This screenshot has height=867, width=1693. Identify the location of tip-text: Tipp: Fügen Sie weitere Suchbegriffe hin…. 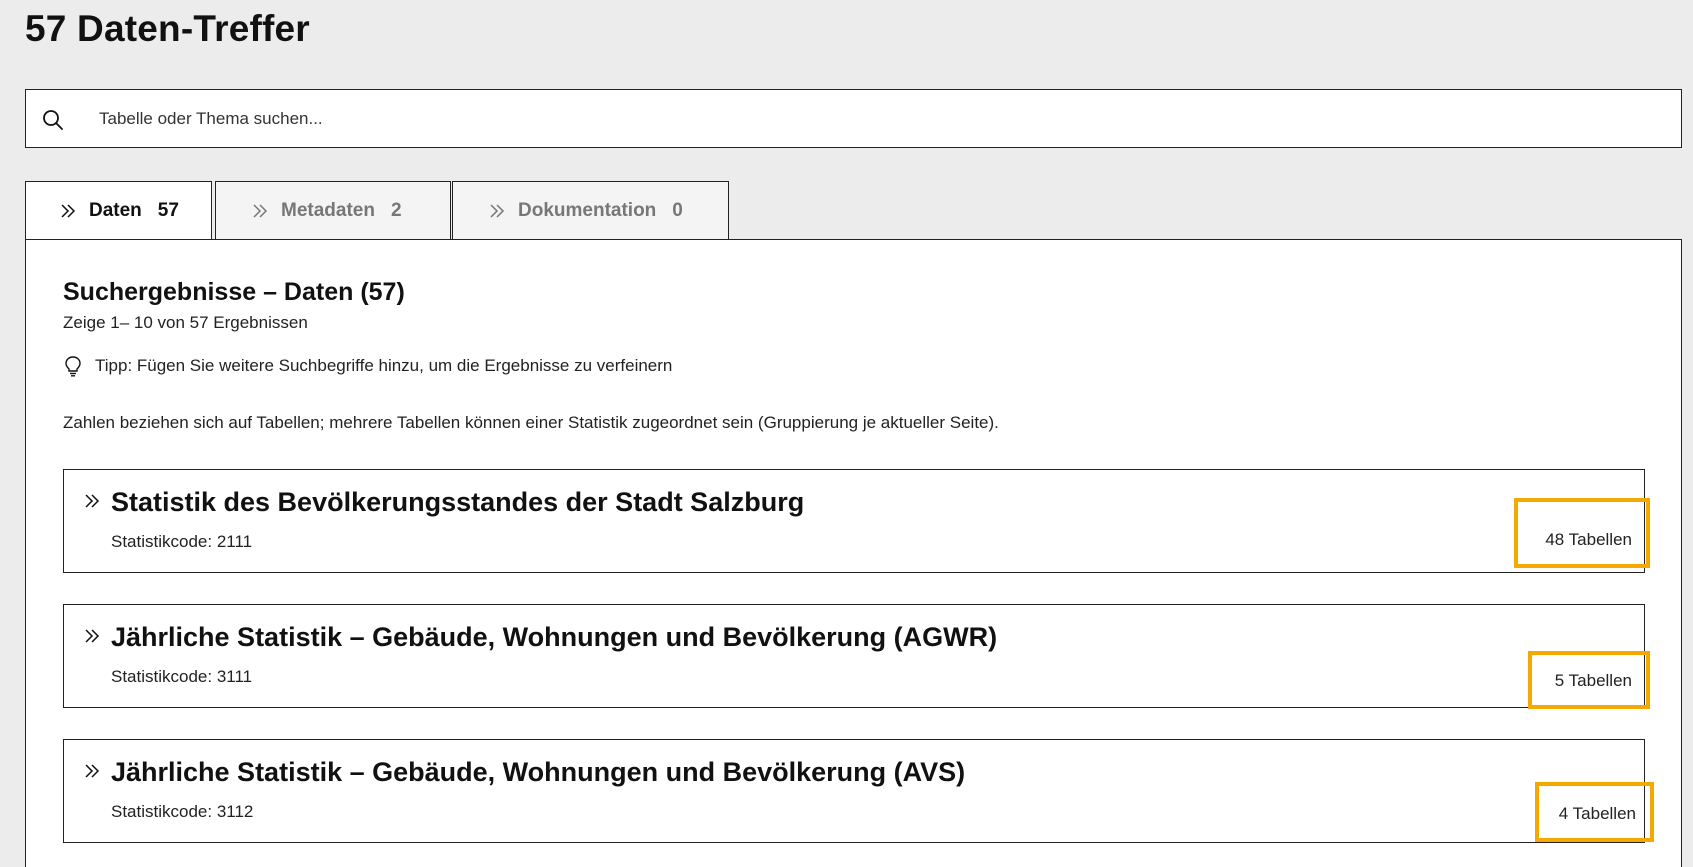
(384, 365).